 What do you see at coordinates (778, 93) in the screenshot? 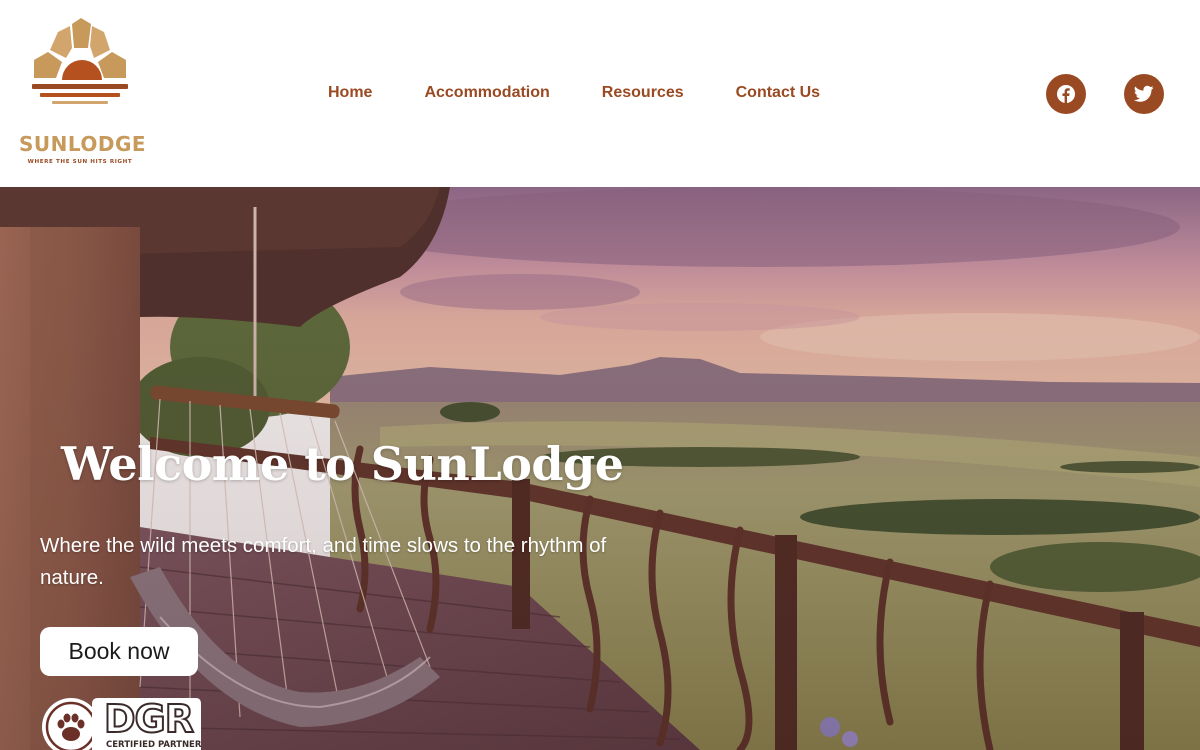
I see `nav-contact-us: Contact Us` at bounding box center [778, 93].